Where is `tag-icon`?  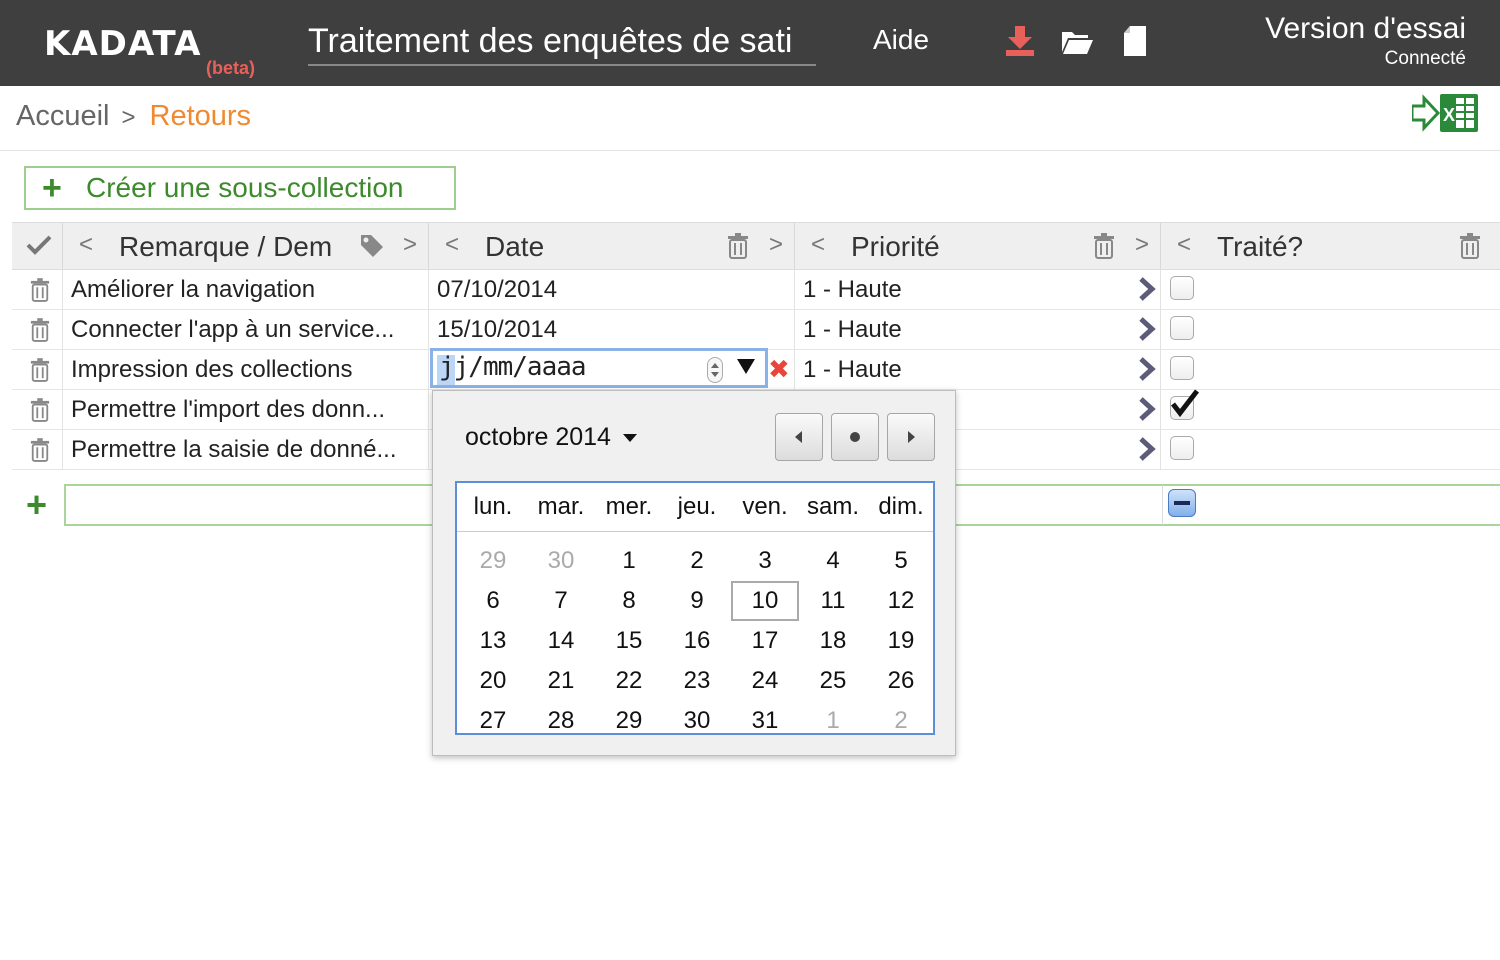
tag-icon is located at coordinates (372, 245).